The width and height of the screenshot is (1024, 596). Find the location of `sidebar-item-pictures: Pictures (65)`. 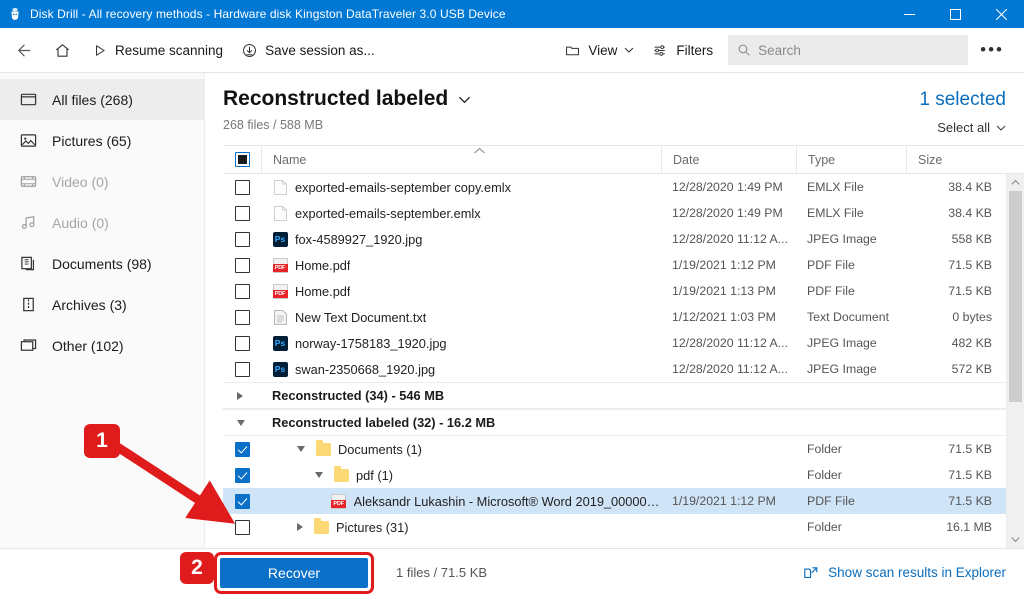

sidebar-item-pictures: Pictures (65) is located at coordinates (102, 140).